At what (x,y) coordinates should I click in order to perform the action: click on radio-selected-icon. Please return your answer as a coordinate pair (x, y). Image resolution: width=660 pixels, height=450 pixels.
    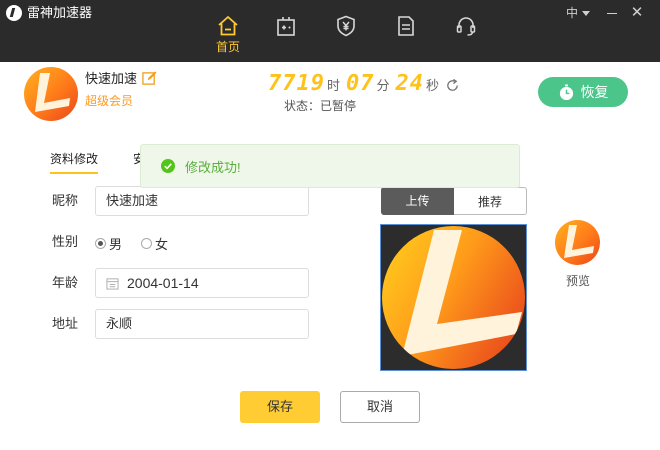
    Looking at the image, I should click on (100, 243).